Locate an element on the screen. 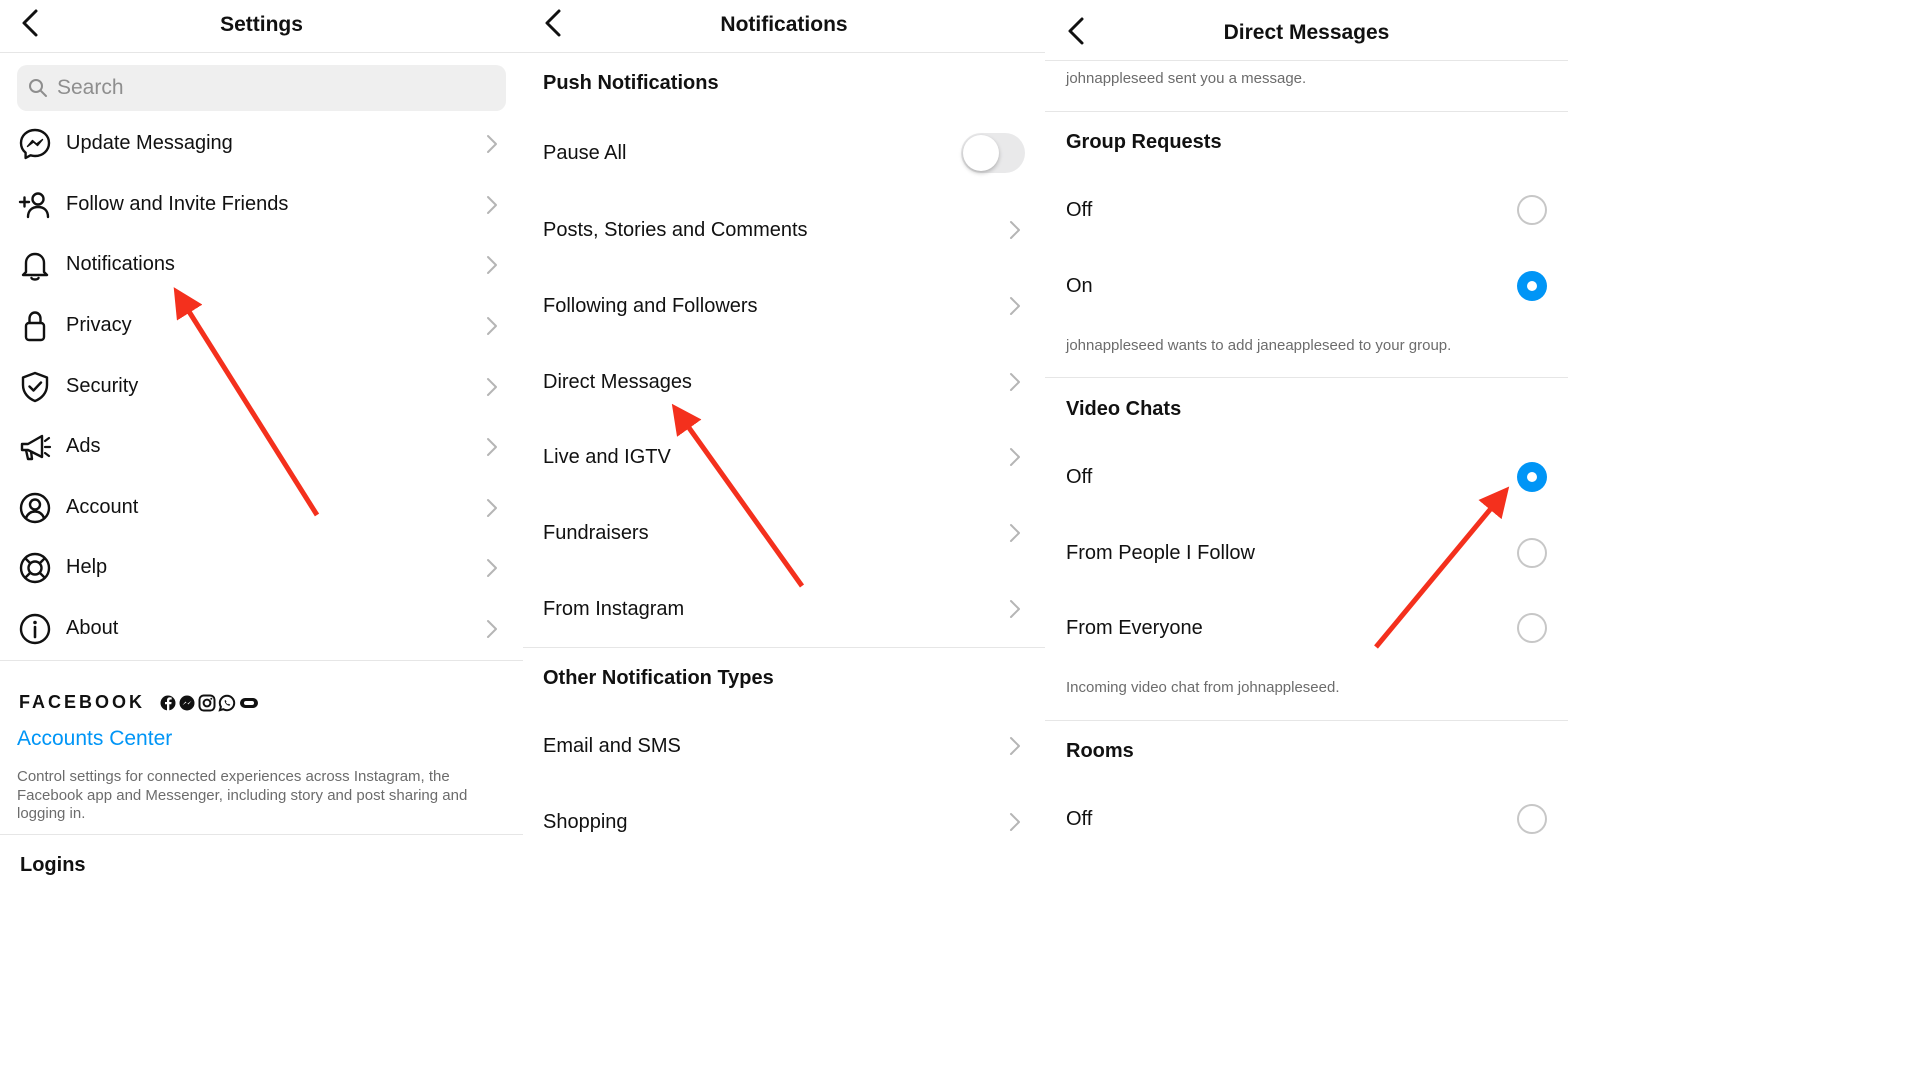  notif-item-posts-stories-comments: Posts, Stories and Comments is located at coordinates (784, 230).